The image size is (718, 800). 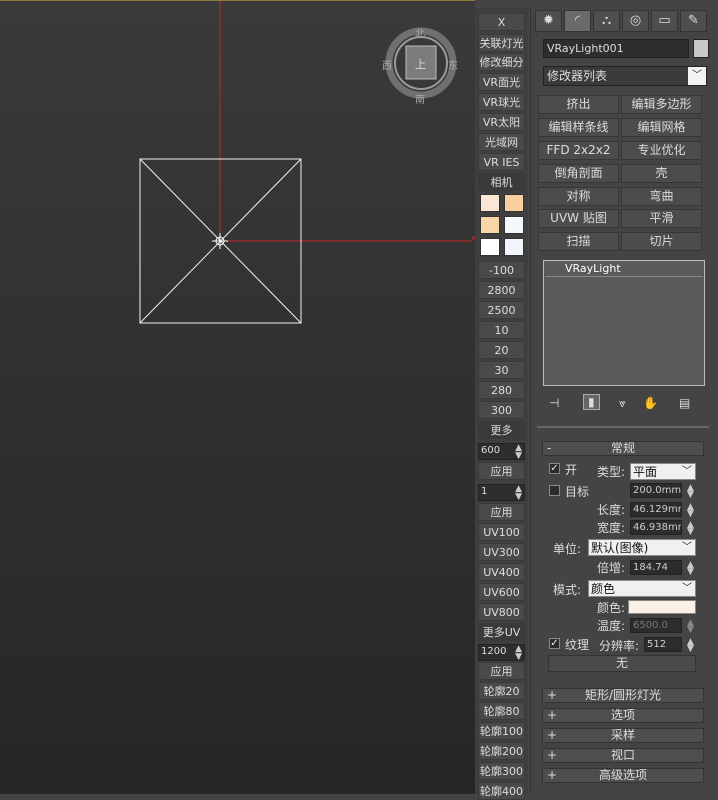 What do you see at coordinates (642, 547) in the screenshot?
I see `units-dropdown: 默认(图像) ﹀` at bounding box center [642, 547].